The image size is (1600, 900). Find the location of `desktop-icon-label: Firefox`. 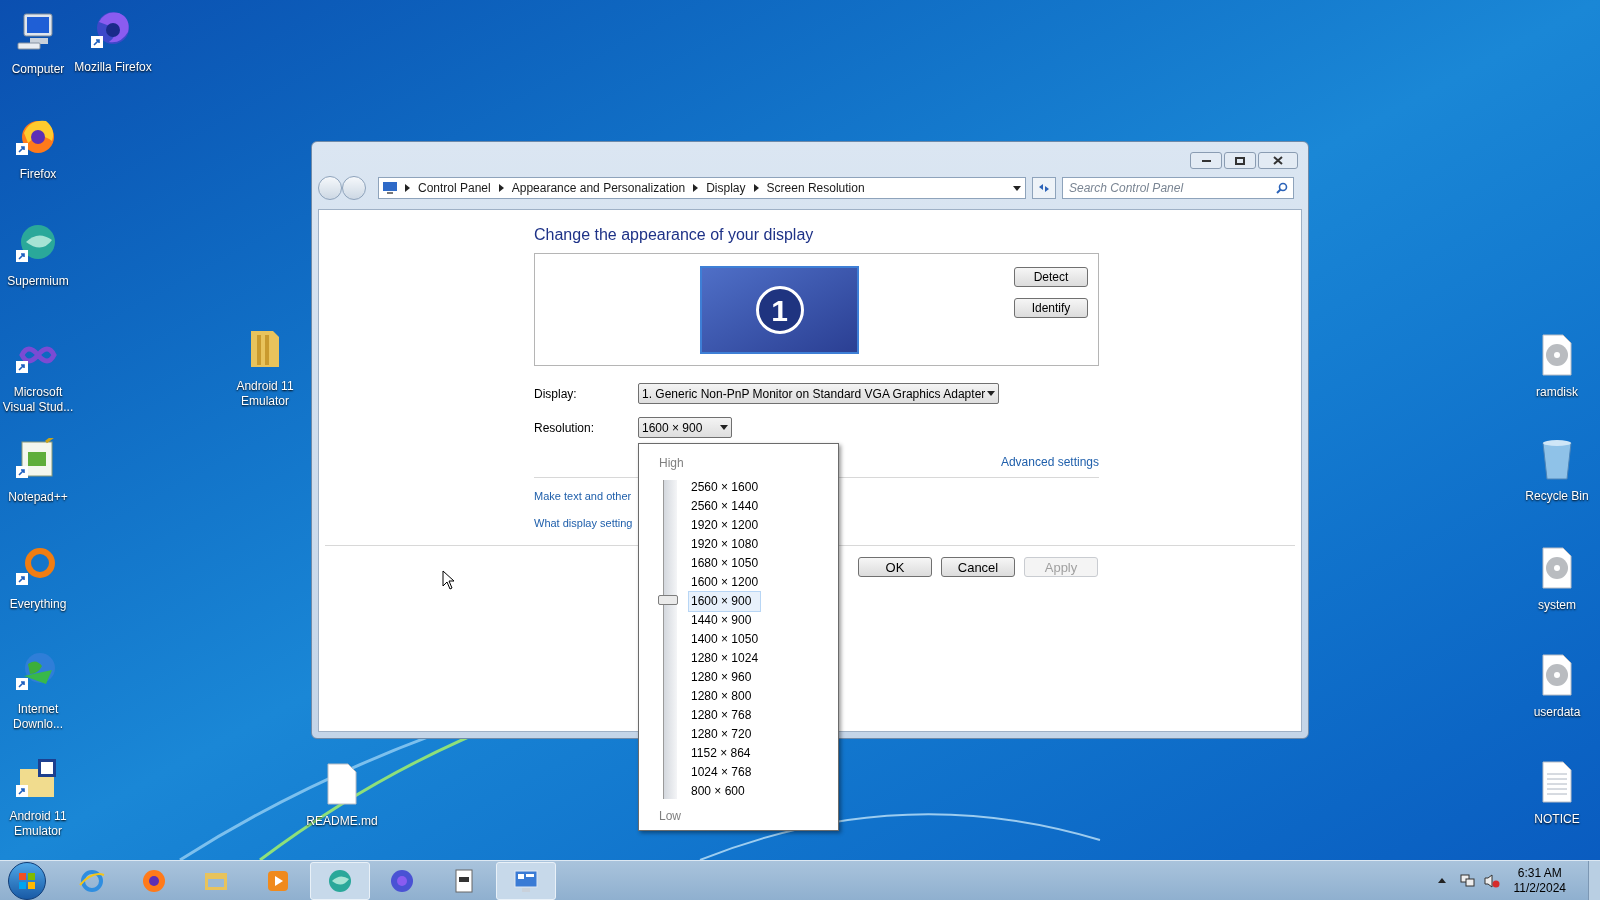

desktop-icon-label: Firefox is located at coordinates (38, 174).